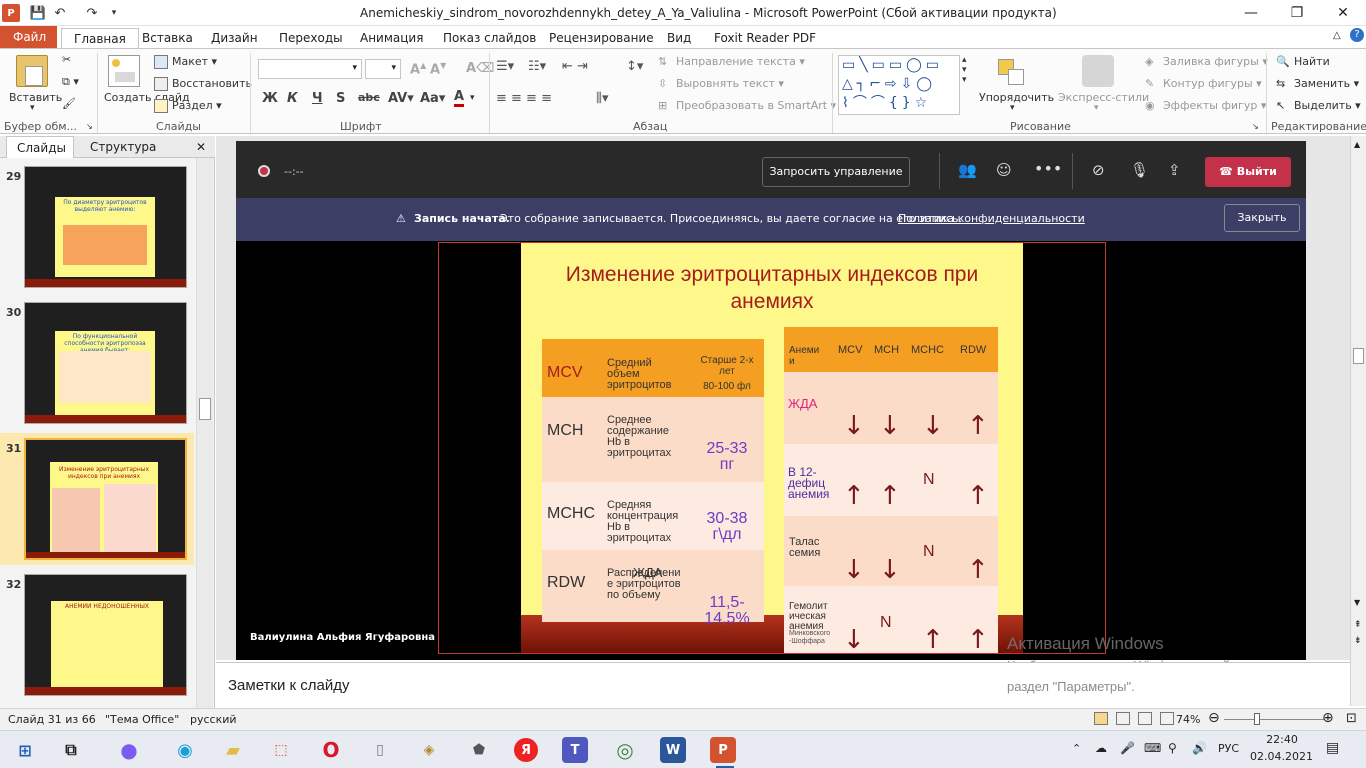 The width and height of the screenshot is (1366, 768). What do you see at coordinates (1297, 13) in the screenshot?
I see `maximize-button: ❐` at bounding box center [1297, 13].